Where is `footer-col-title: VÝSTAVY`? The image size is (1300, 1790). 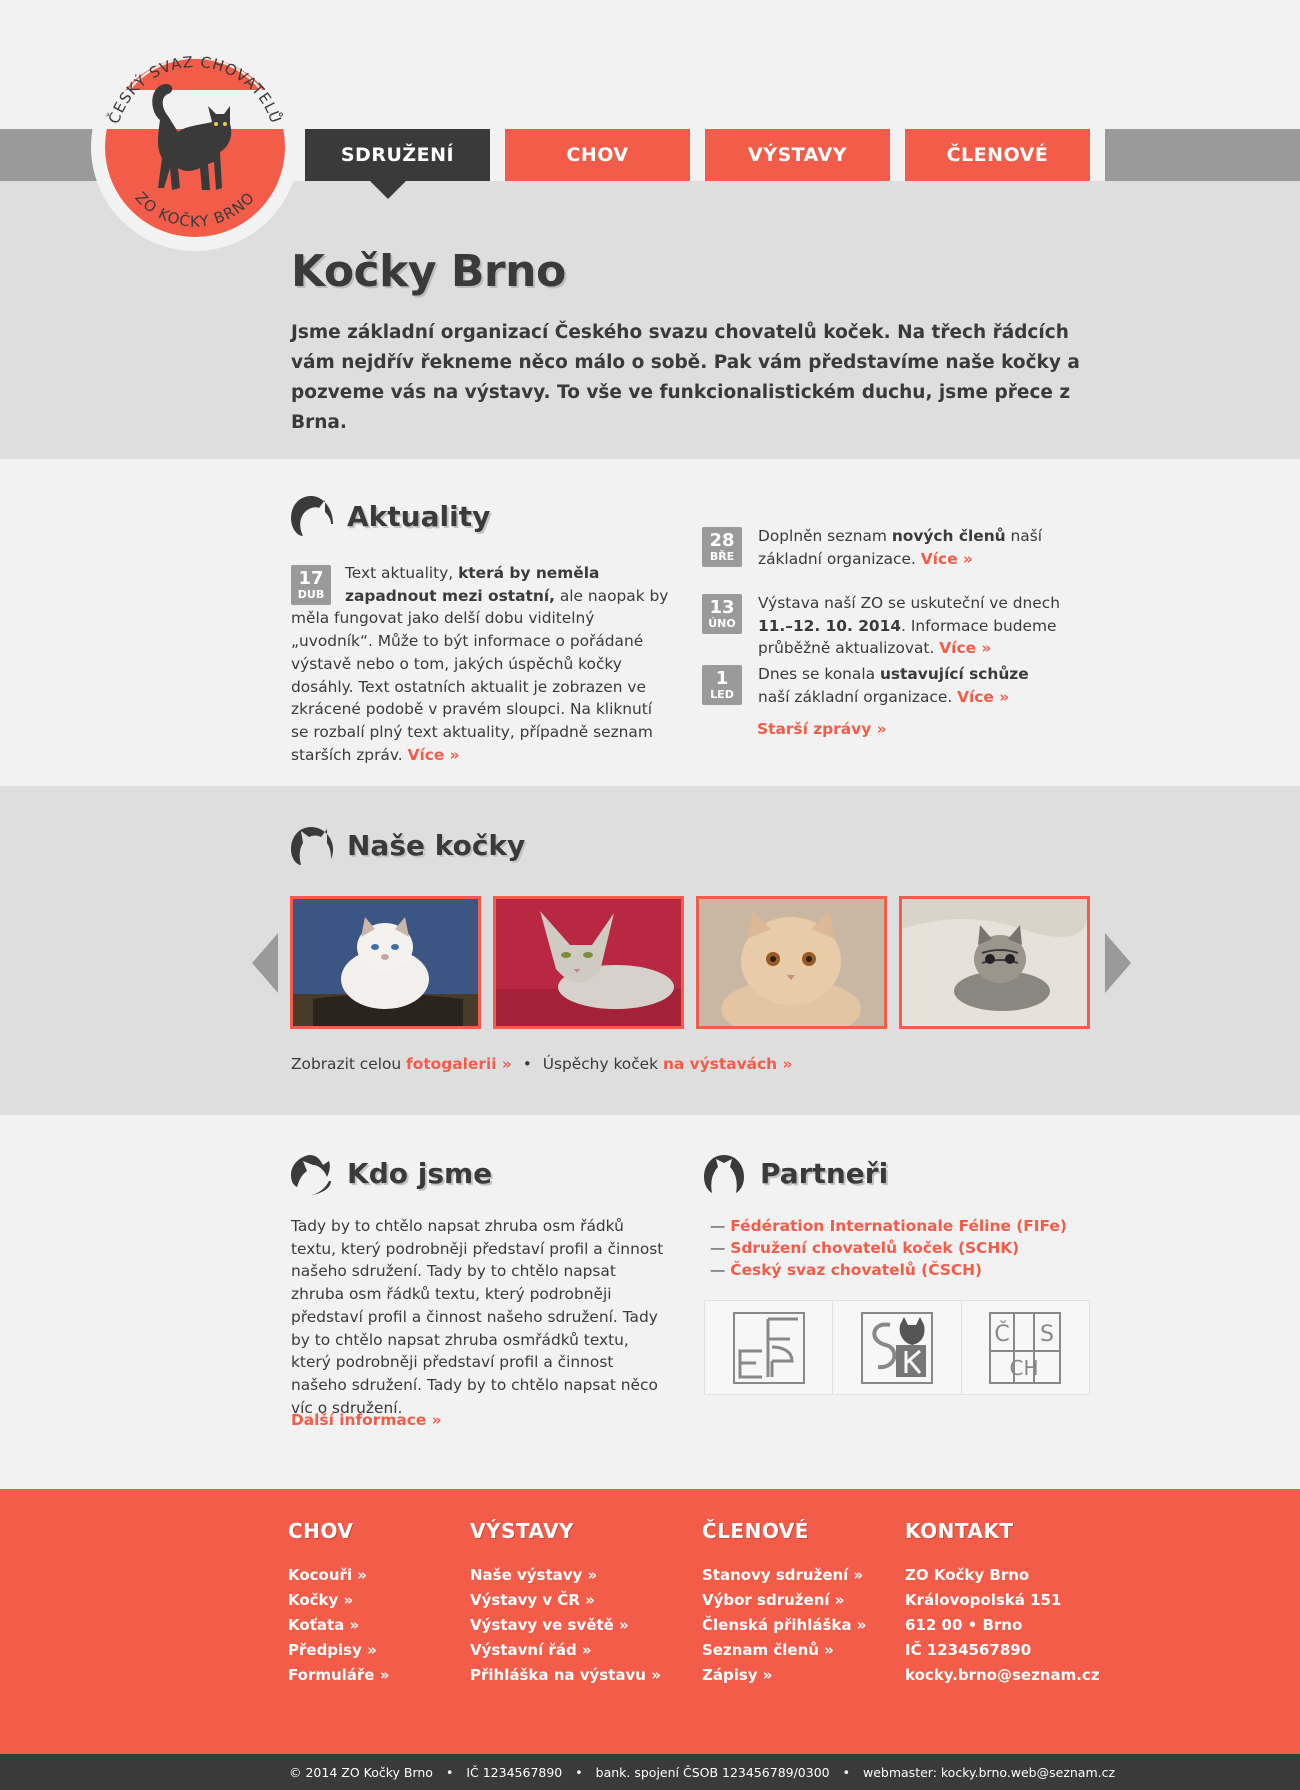 footer-col-title: VÝSTAVY is located at coordinates (522, 1531).